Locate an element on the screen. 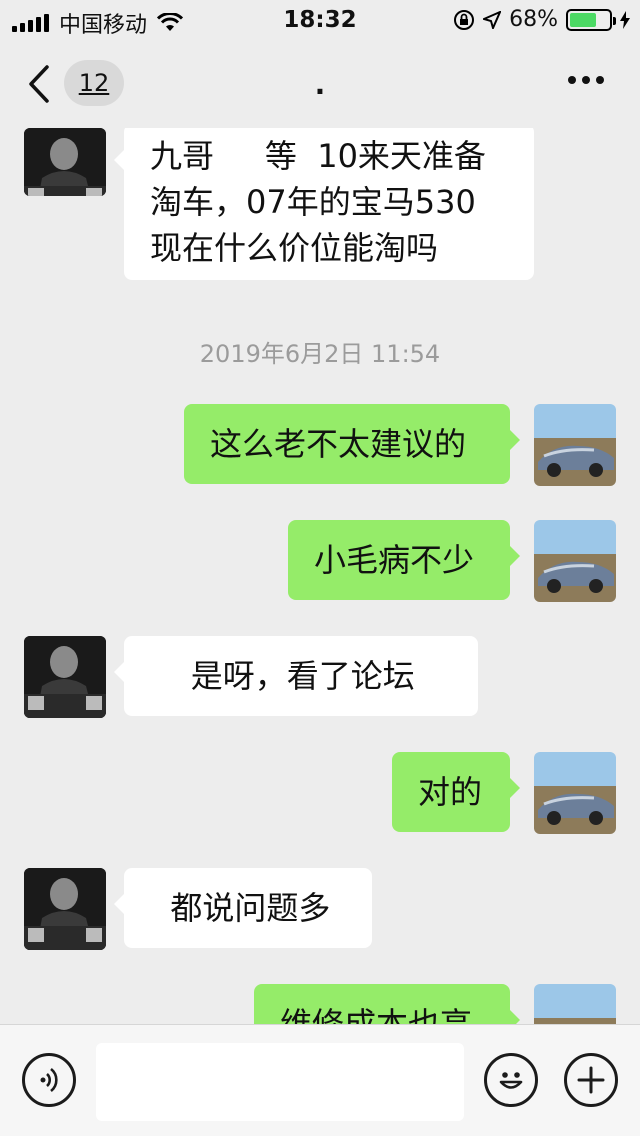 The height and width of the screenshot is (1136, 640). message-bubble-sent: 这么老不太建议的 is located at coordinates (352, 444).